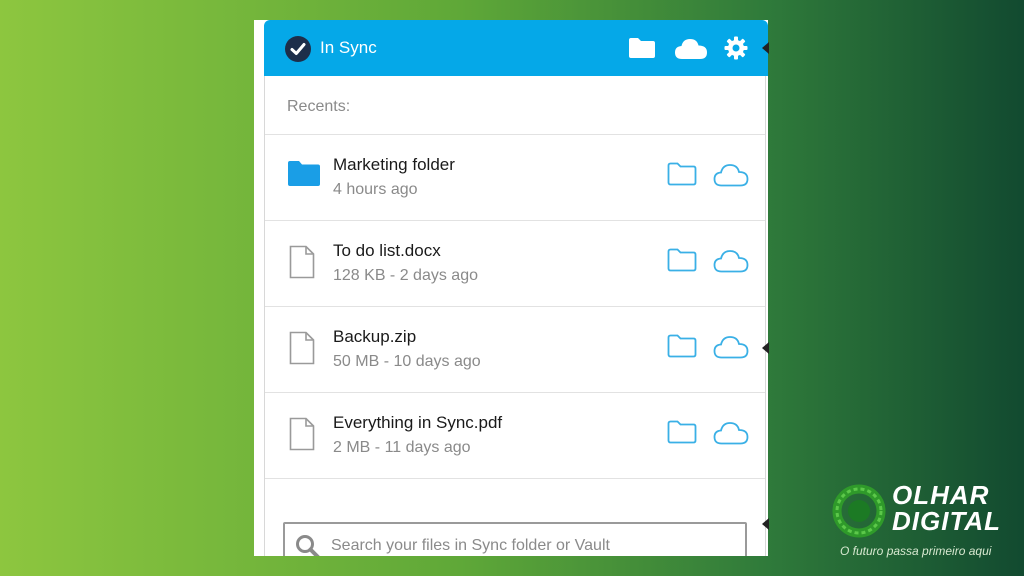 The width and height of the screenshot is (1024, 576). Describe the element at coordinates (387, 250) in the screenshot. I see `item-name: To do list.docx` at that location.